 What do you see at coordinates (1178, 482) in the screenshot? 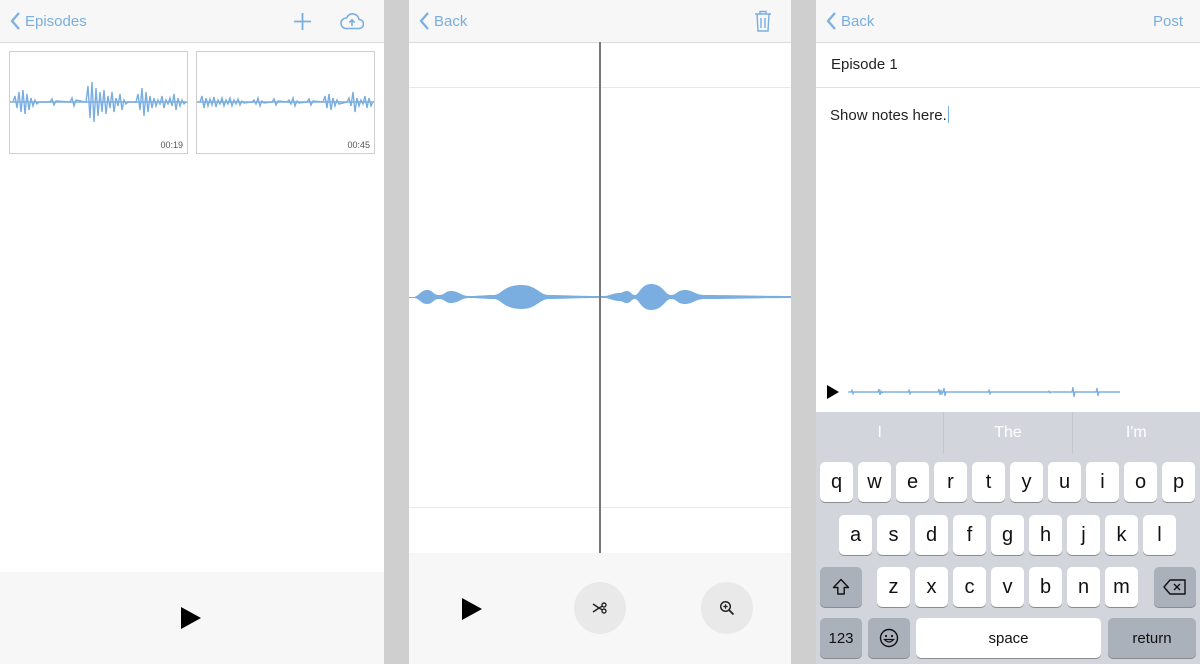
I see `key: p` at bounding box center [1178, 482].